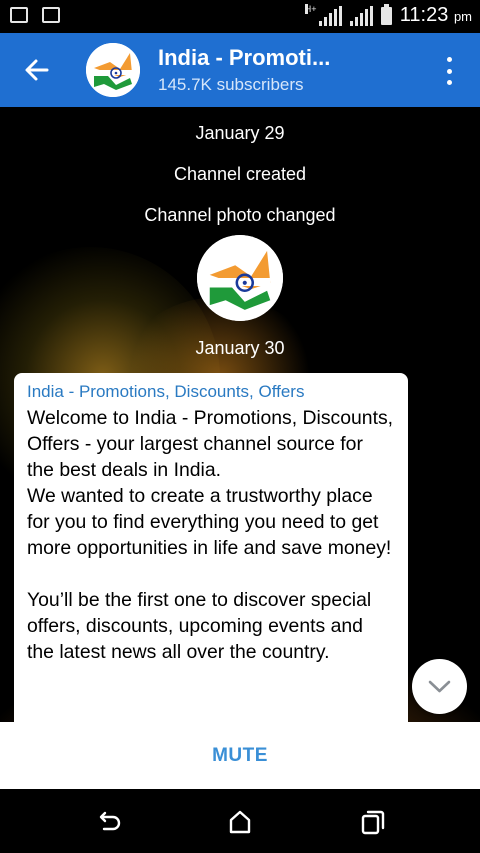 This screenshot has height=853, width=480. Describe the element at coordinates (240, 278) in the screenshot. I see `channel-photo` at that location.